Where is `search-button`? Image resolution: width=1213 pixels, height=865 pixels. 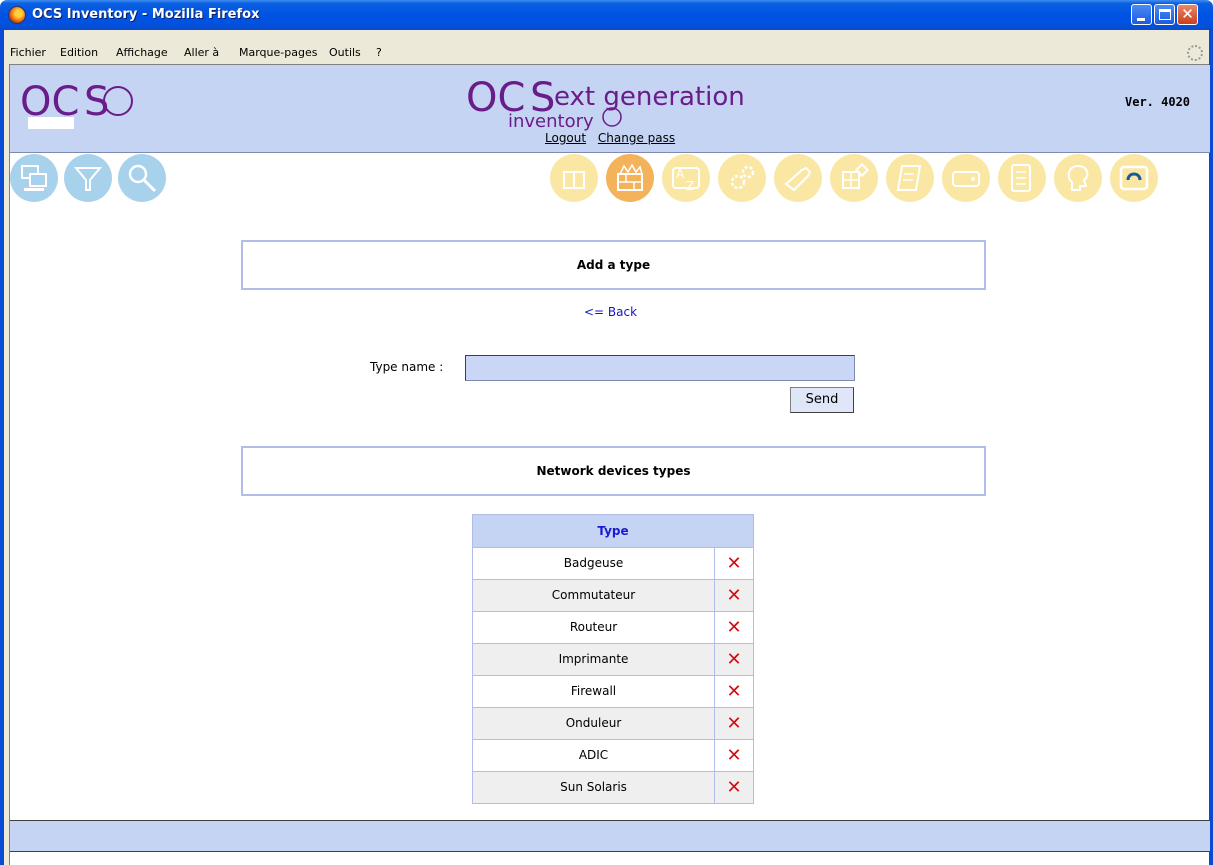
search-button is located at coordinates (142, 178).